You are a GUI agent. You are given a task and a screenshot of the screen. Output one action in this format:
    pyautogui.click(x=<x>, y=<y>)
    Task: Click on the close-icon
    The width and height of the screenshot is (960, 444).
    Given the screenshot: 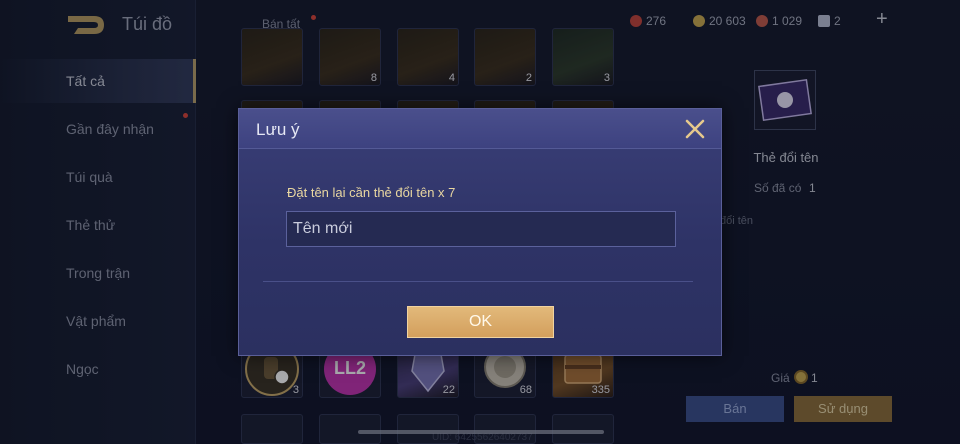 What is the action you would take?
    pyautogui.click(x=695, y=129)
    